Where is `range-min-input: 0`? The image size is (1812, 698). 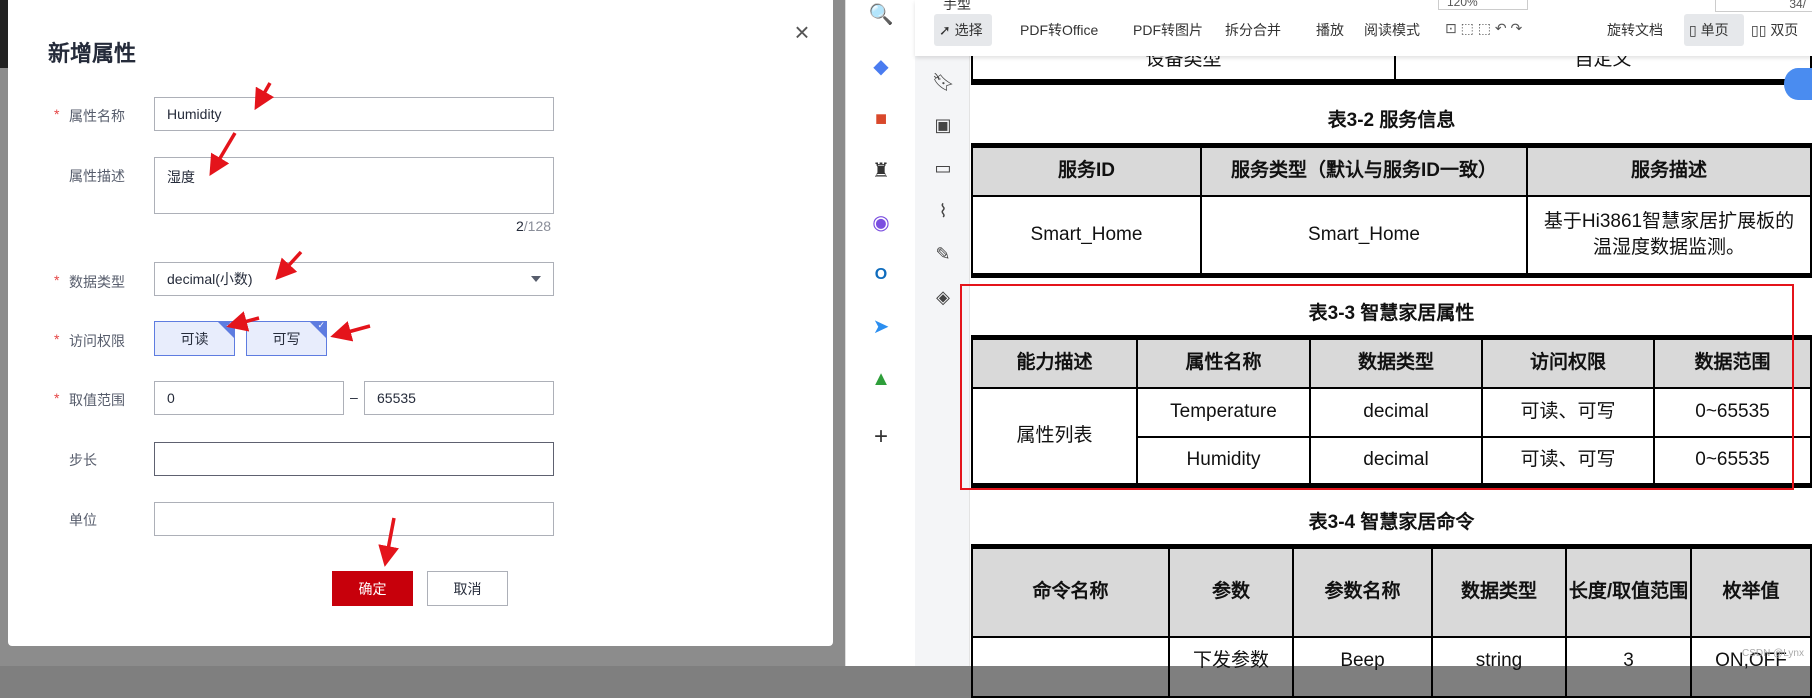 range-min-input: 0 is located at coordinates (249, 398).